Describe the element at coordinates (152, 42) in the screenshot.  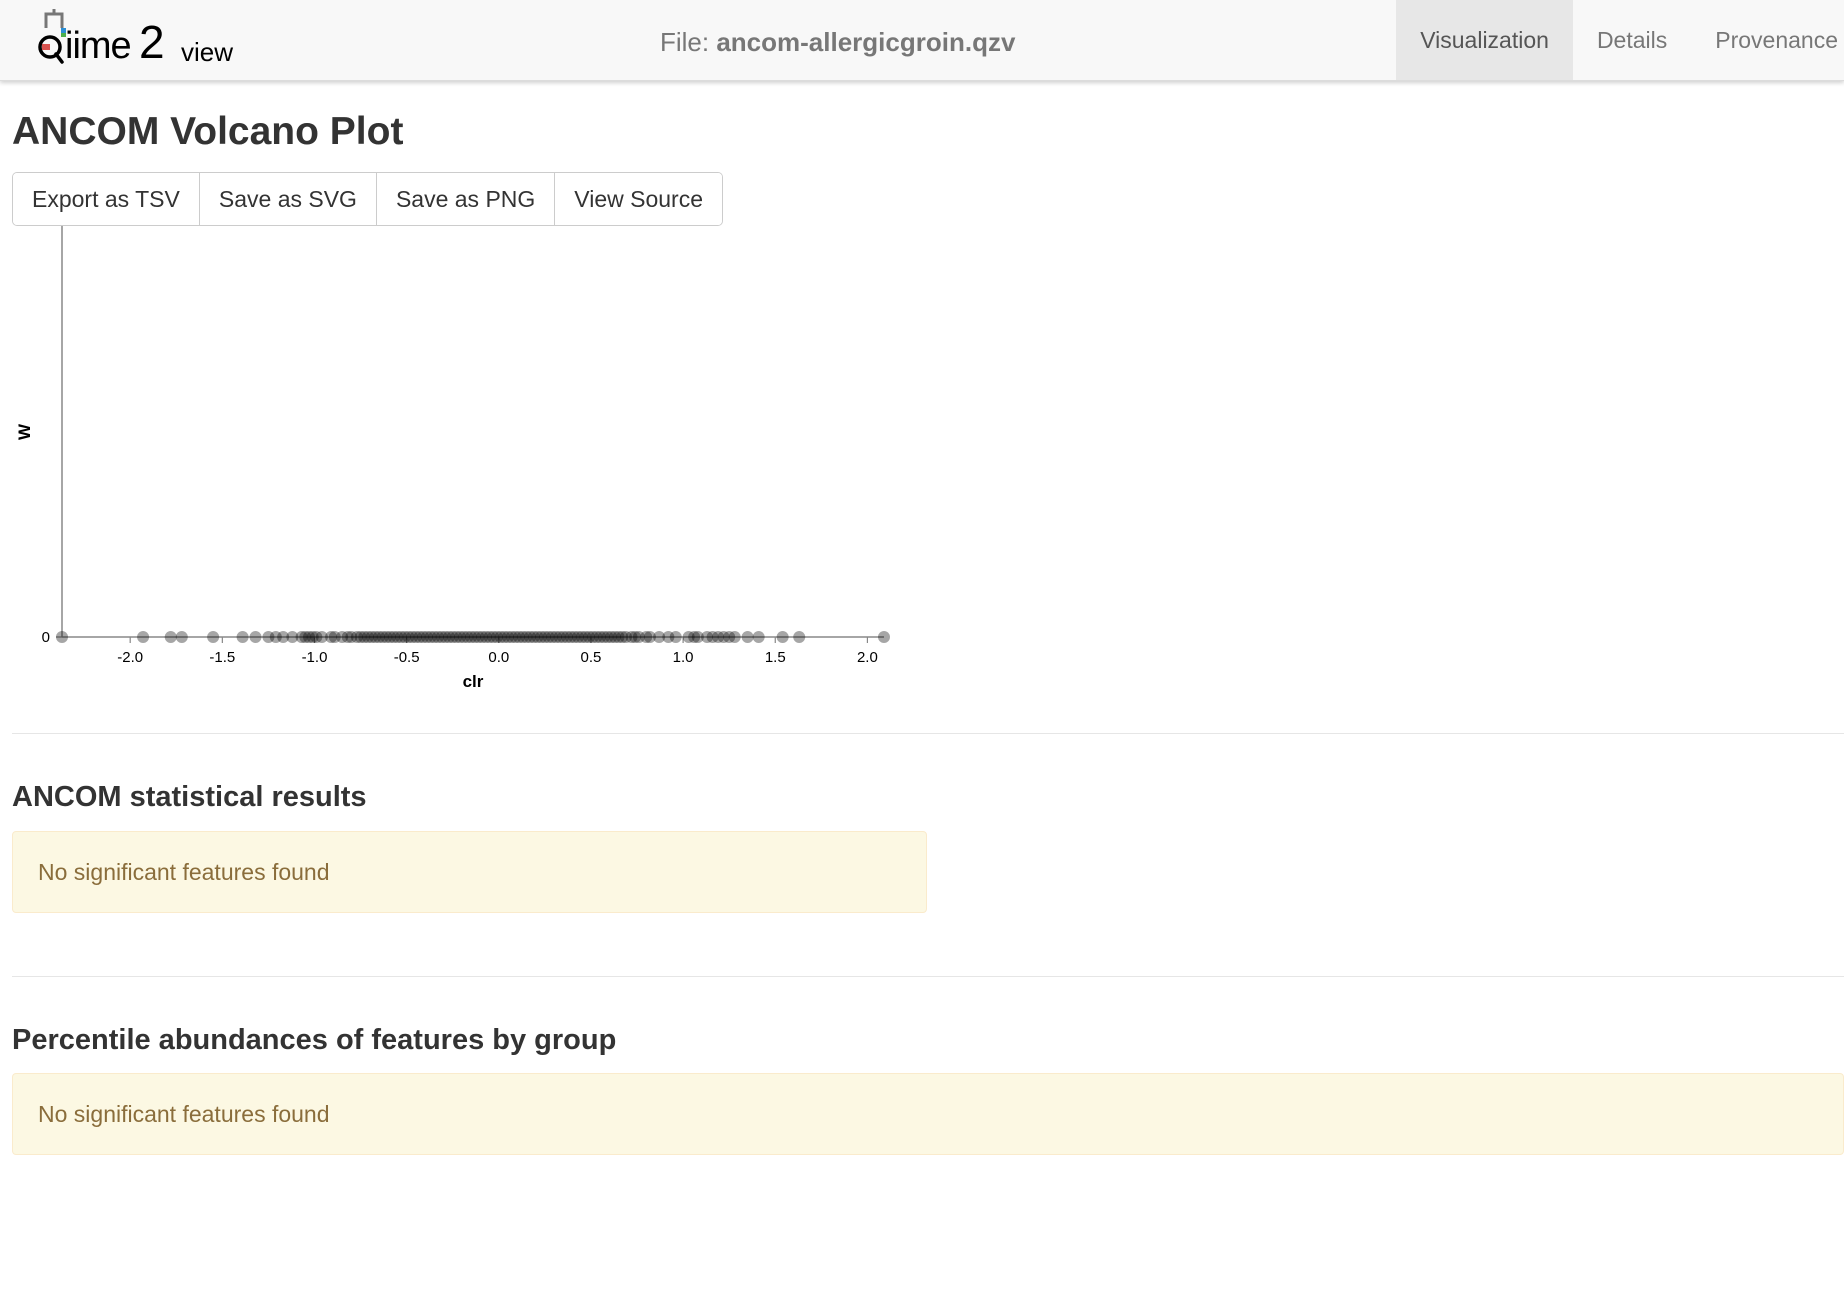
I see `svg-text: 2` at that location.